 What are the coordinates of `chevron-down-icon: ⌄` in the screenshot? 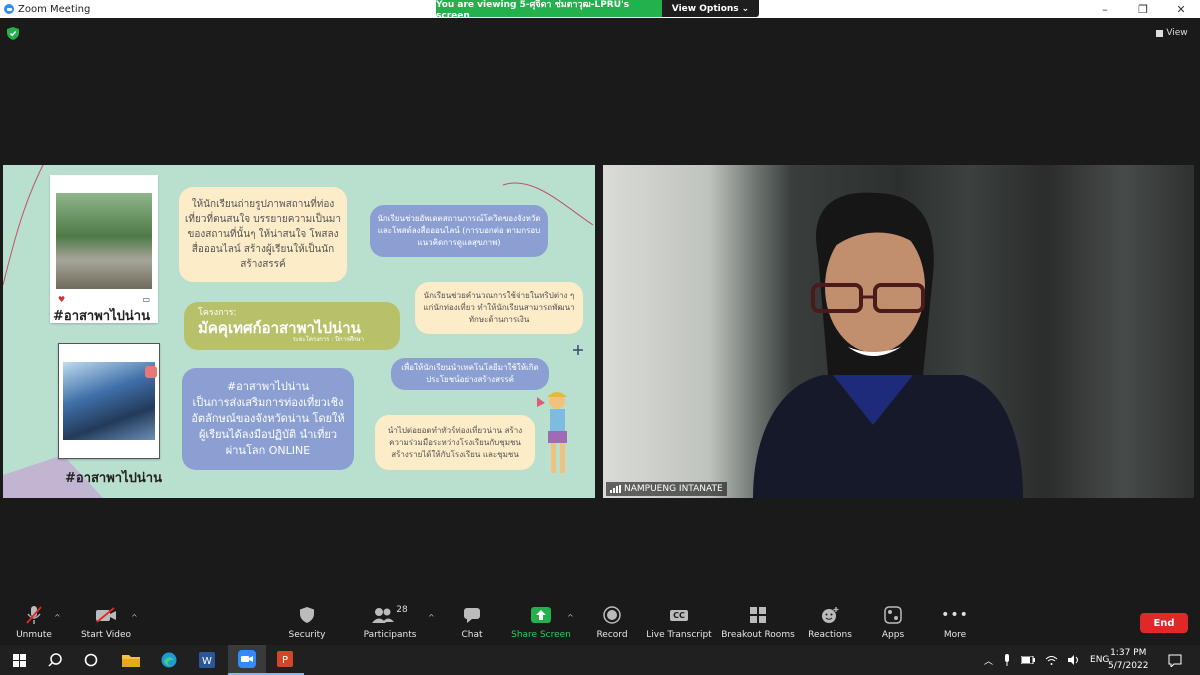 It's located at (745, 8).